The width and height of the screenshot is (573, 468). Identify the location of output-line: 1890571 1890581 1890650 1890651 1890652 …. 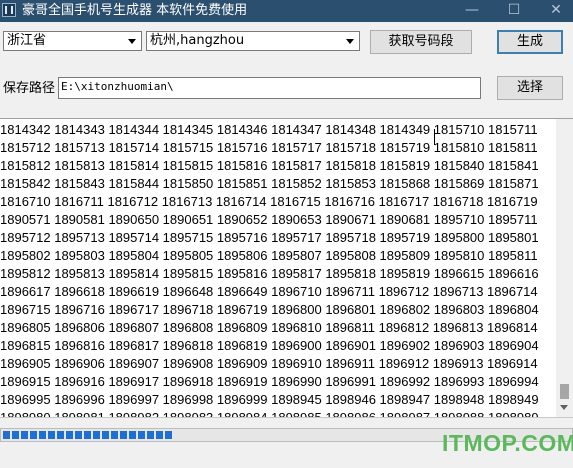
(269, 219).